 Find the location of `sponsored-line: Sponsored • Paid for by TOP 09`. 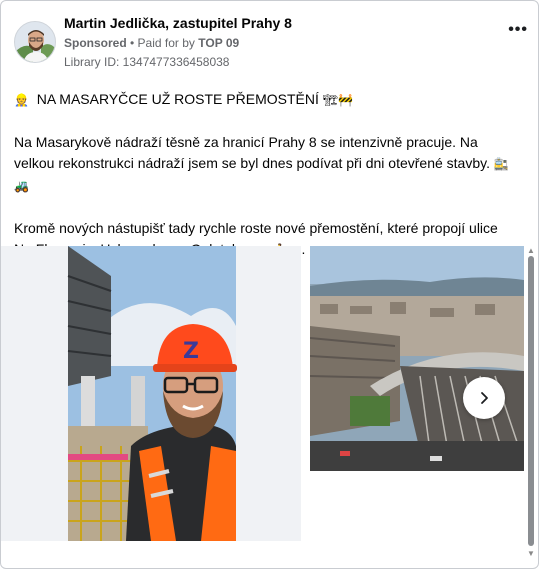

sponsored-line: Sponsored • Paid for by TOP 09 is located at coordinates (151, 43).